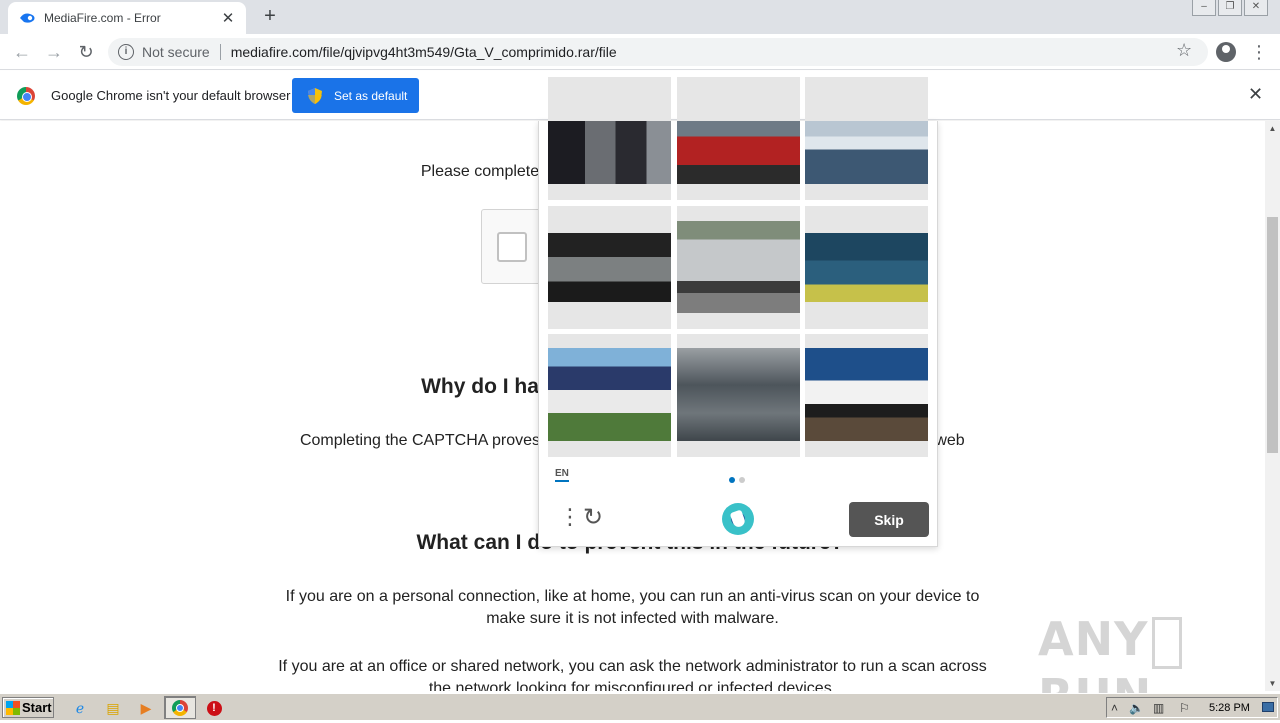 This screenshot has width=1280, height=723. What do you see at coordinates (220, 52) in the screenshot?
I see `address-separator` at bounding box center [220, 52].